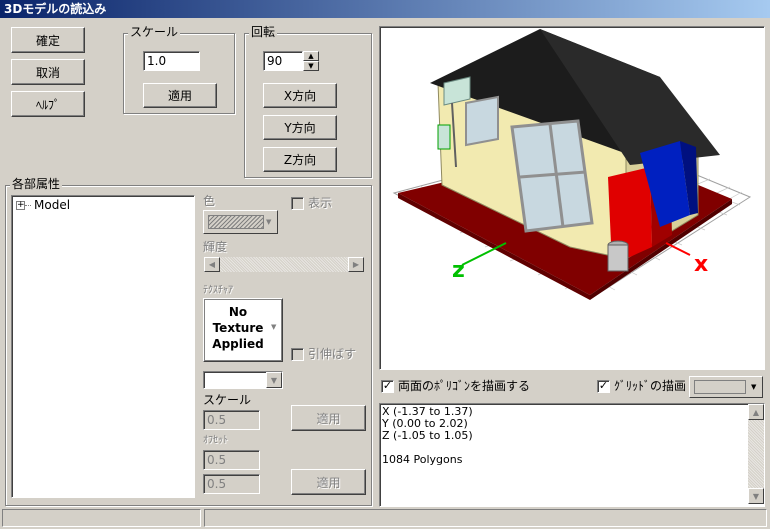 This screenshot has width=770, height=529. Describe the element at coordinates (484, 254) in the screenshot. I see `z-axis-line` at that location.